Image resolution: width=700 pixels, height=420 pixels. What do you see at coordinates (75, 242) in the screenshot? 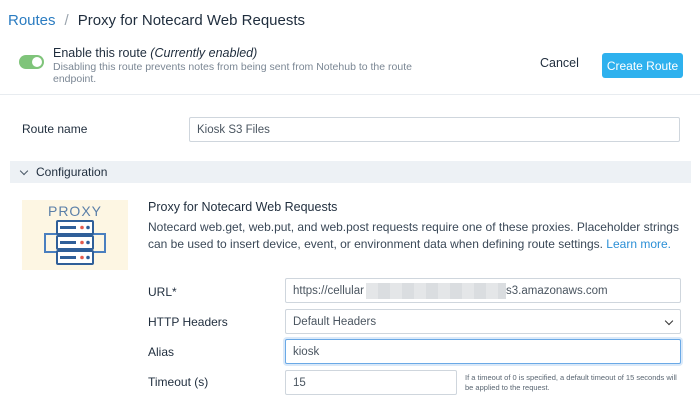
I see `server-stack-icon` at bounding box center [75, 242].